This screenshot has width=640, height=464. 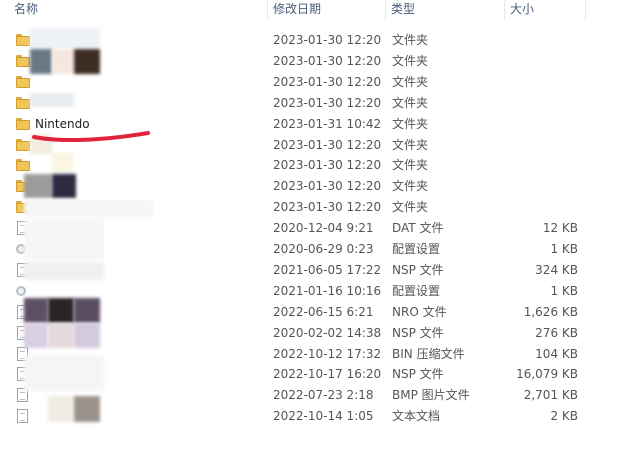 I want to click on column-header-date: 修改日期, so click(x=328, y=10).